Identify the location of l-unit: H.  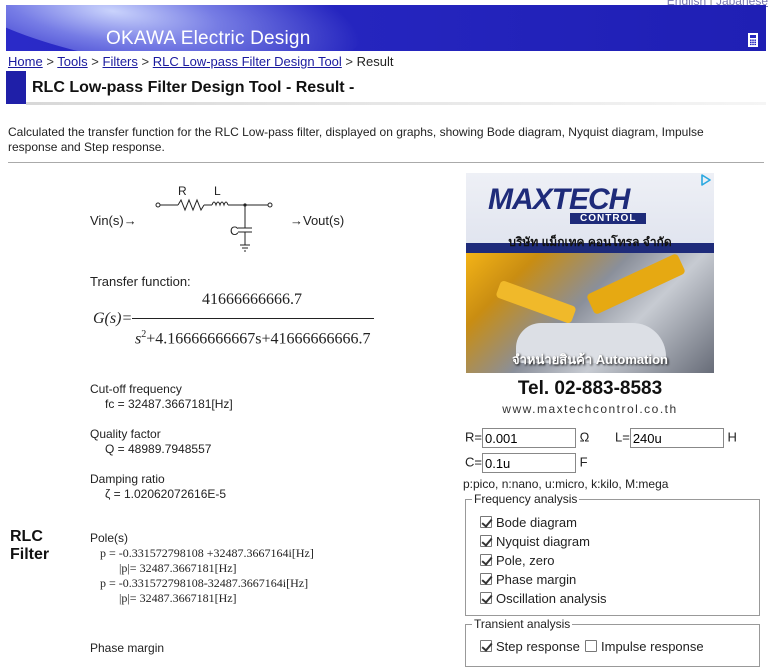
(732, 437).